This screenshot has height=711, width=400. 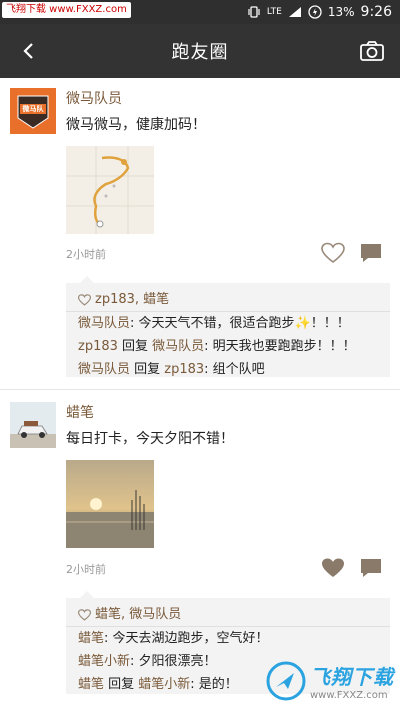 What do you see at coordinates (240, 323) in the screenshot?
I see `comment-text: : 今天天气不错，很适合跑步✨！！！` at bounding box center [240, 323].